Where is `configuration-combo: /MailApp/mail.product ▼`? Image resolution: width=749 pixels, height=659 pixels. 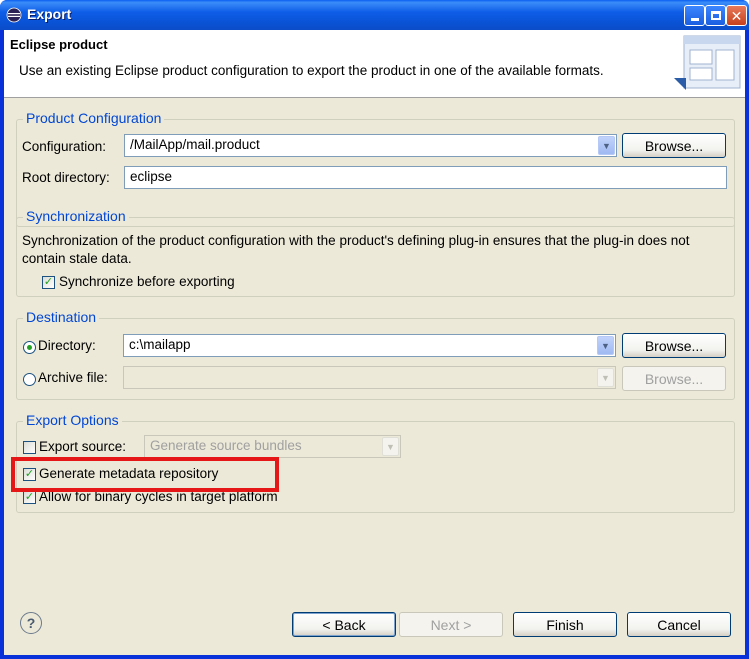
configuration-combo: /MailApp/mail.product ▼ is located at coordinates (370, 145).